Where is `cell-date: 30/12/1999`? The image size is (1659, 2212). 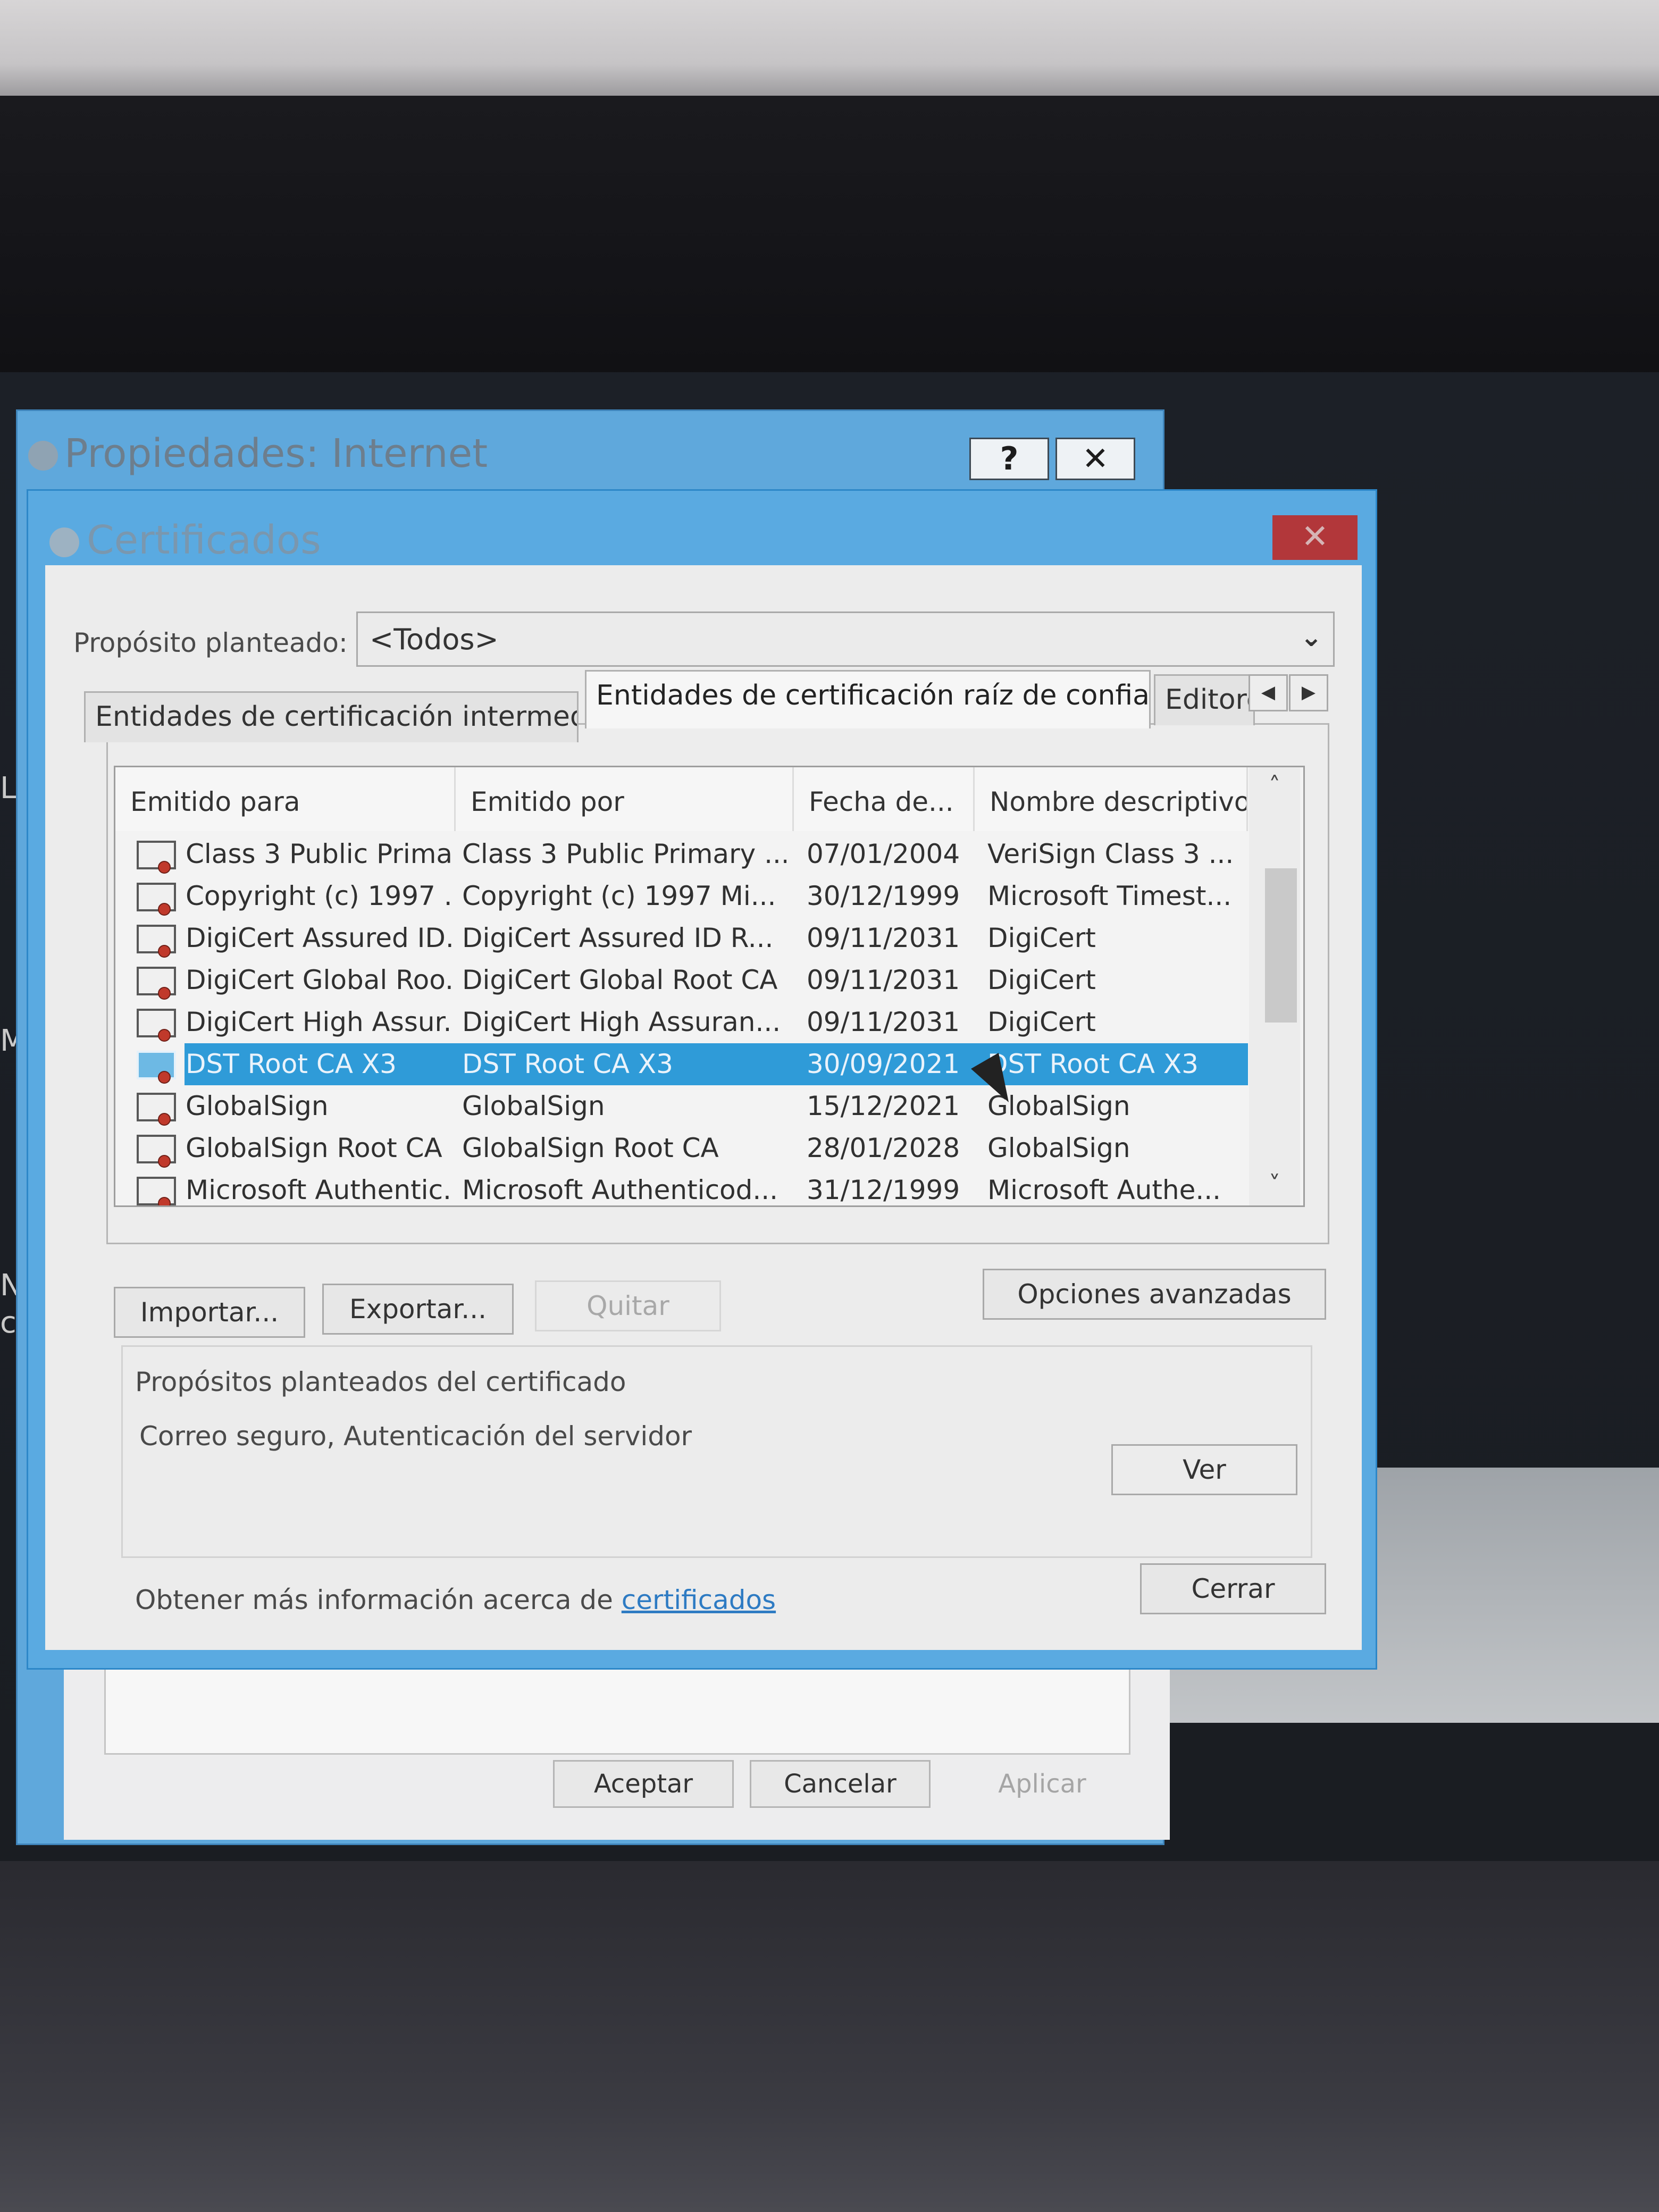 cell-date: 30/12/1999 is located at coordinates (883, 896).